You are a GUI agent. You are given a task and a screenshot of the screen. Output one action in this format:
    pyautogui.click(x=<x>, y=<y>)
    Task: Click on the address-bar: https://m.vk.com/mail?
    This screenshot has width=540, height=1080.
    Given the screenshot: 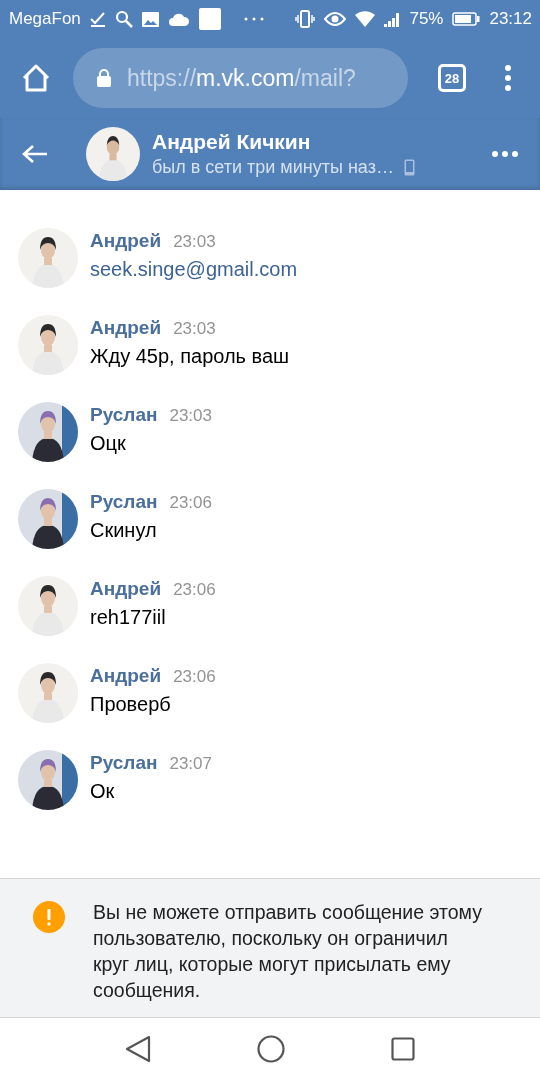 What is the action you would take?
    pyautogui.click(x=240, y=78)
    